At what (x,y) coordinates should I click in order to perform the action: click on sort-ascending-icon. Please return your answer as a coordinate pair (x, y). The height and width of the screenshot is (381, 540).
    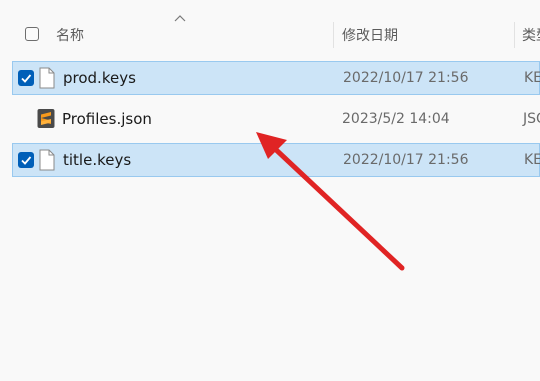
    Looking at the image, I should click on (180, 18).